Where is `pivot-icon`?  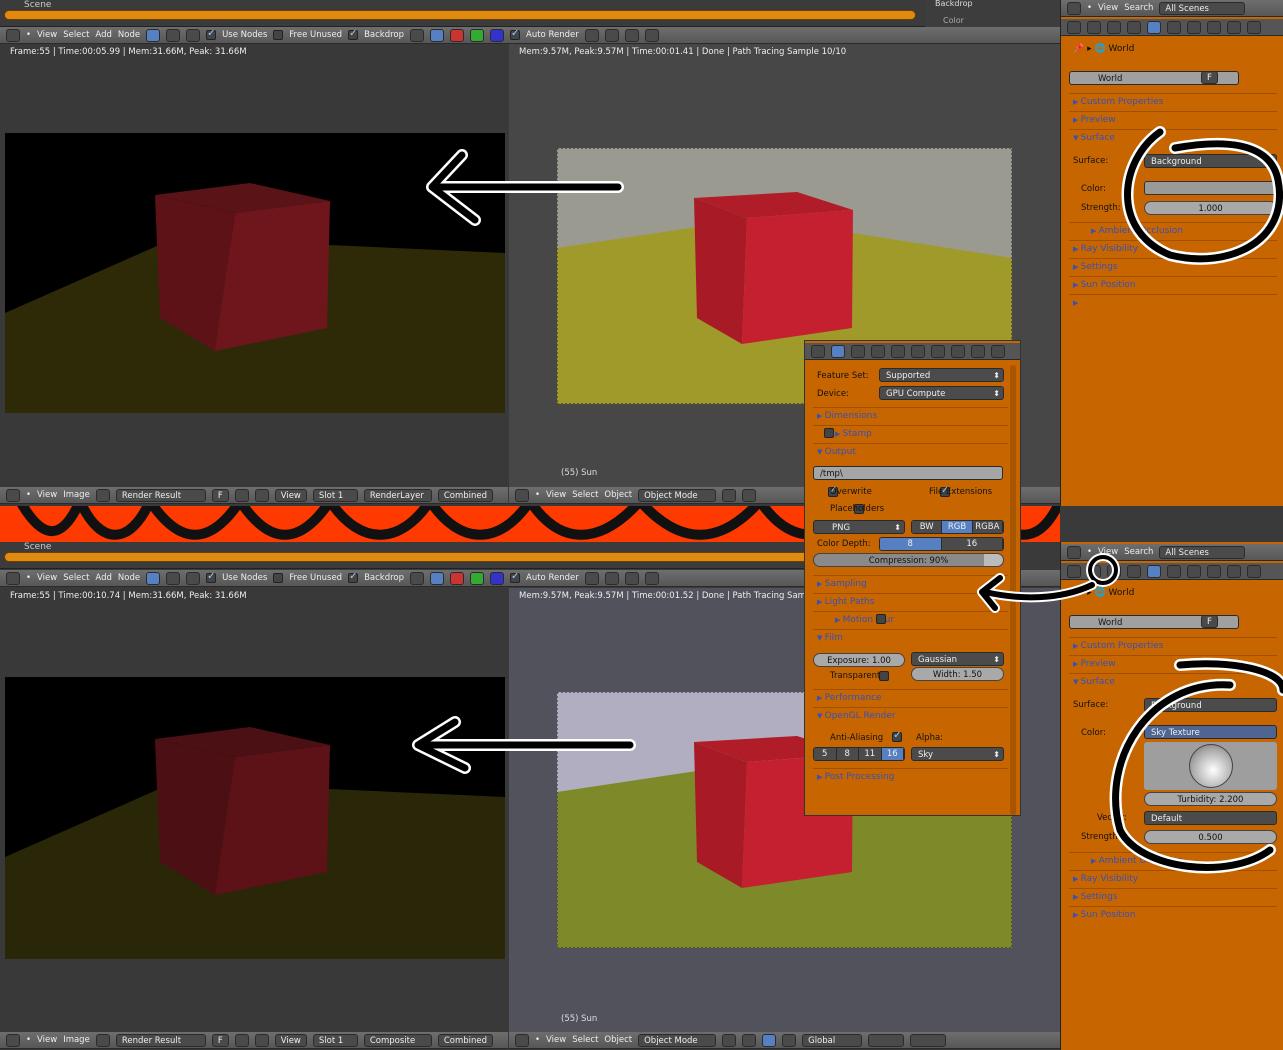 pivot-icon is located at coordinates (749, 495).